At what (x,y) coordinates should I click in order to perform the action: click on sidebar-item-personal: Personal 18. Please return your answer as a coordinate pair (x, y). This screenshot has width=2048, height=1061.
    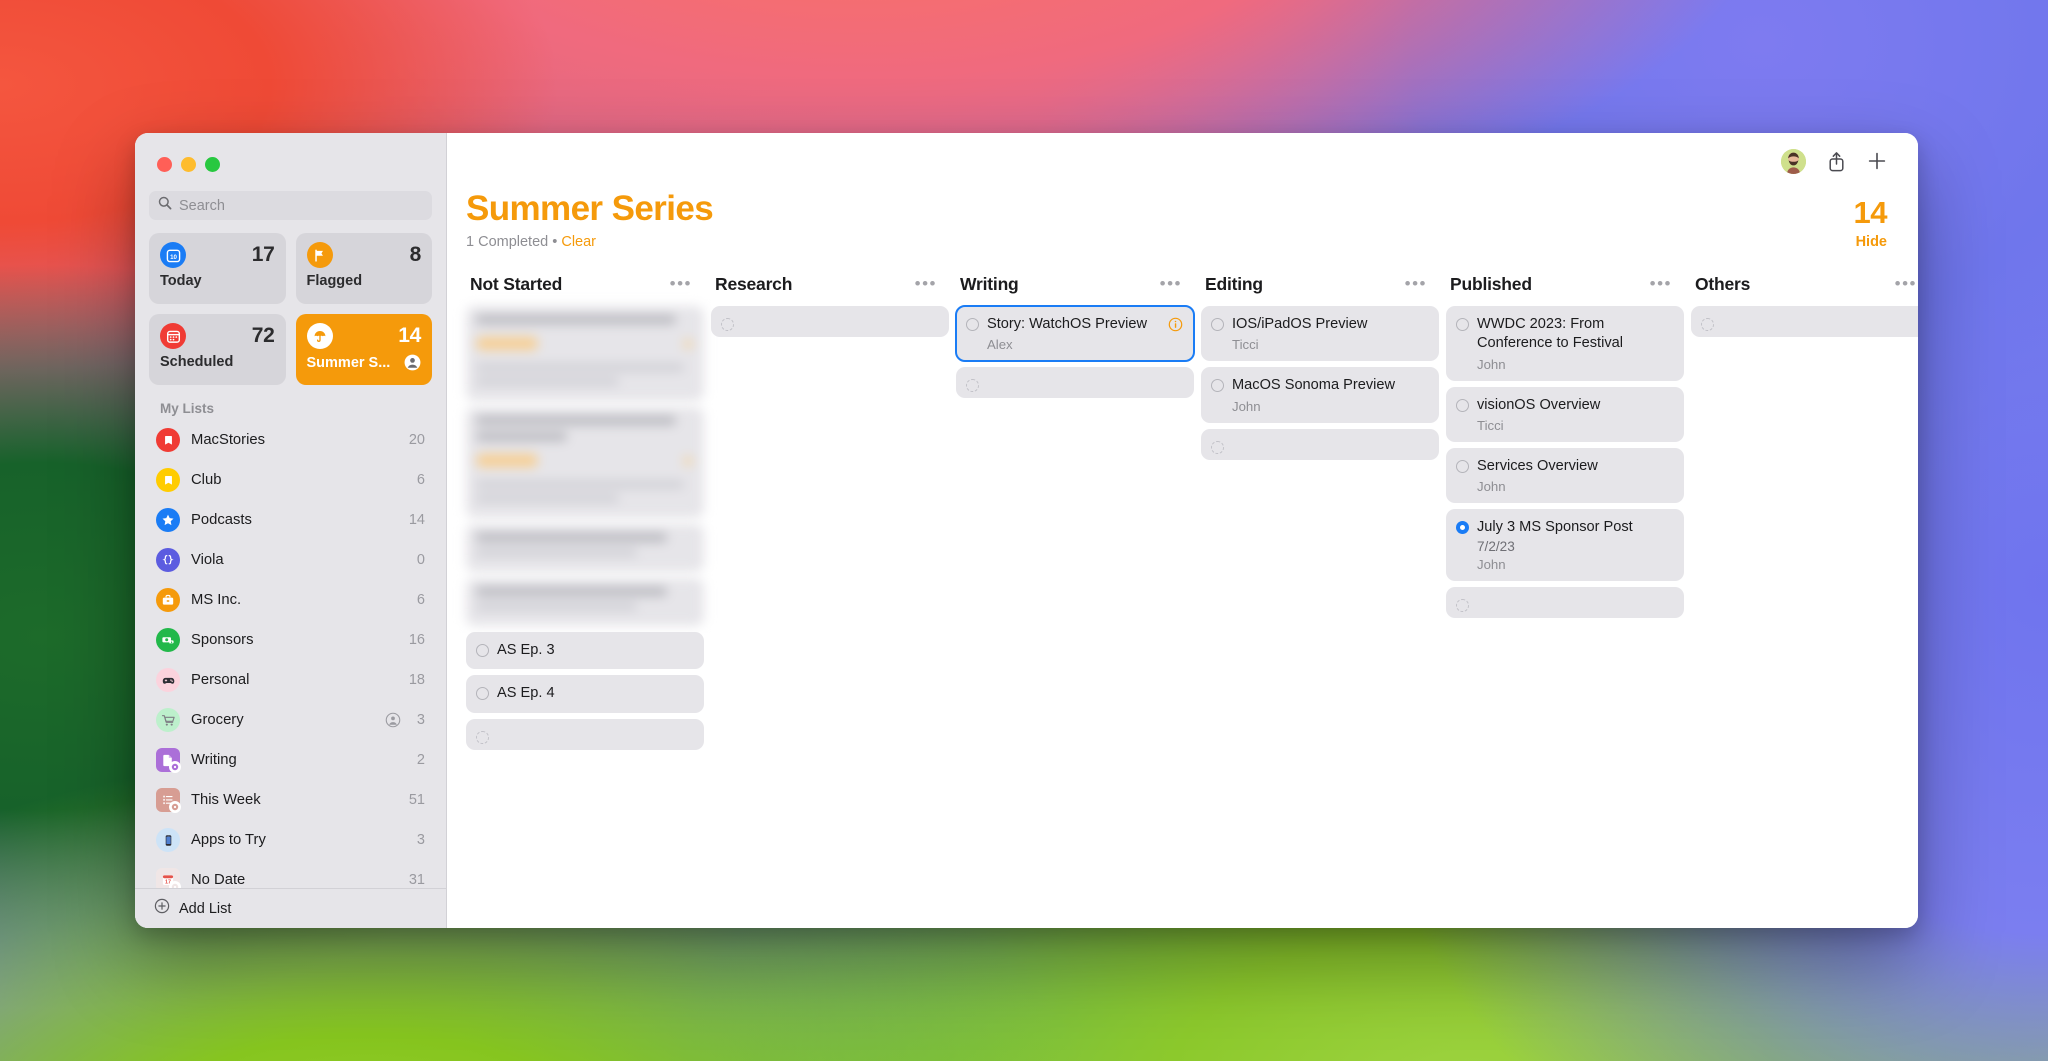
    Looking at the image, I should click on (290, 680).